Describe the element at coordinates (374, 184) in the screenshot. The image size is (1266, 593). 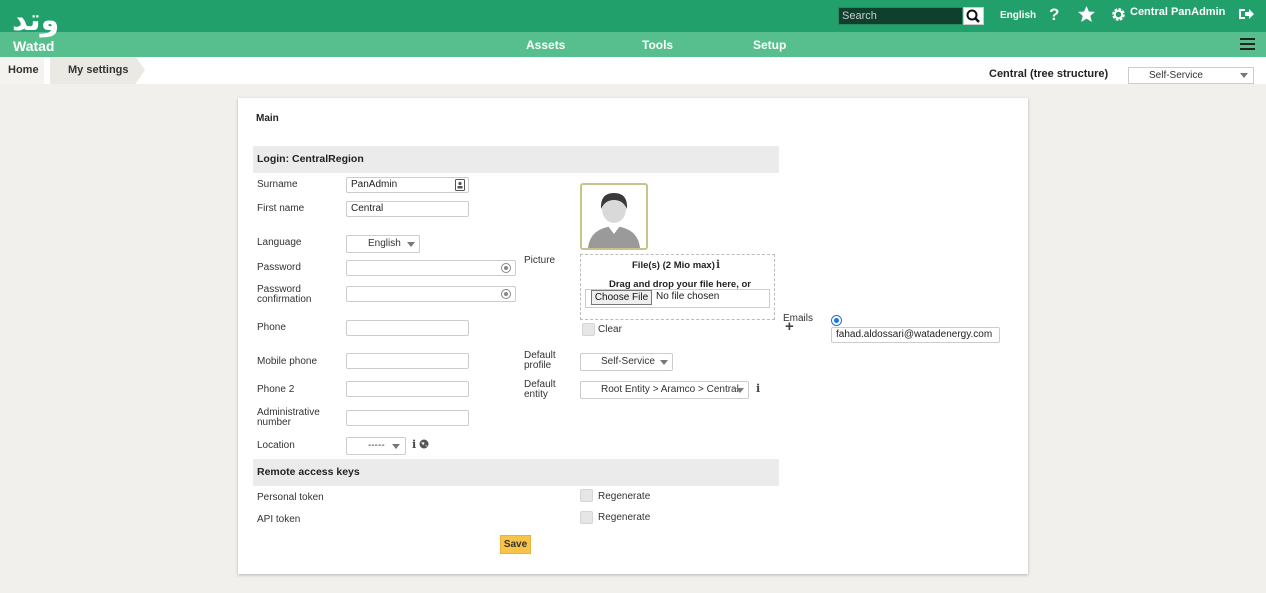
I see `surname-value: PanAdmin` at that location.